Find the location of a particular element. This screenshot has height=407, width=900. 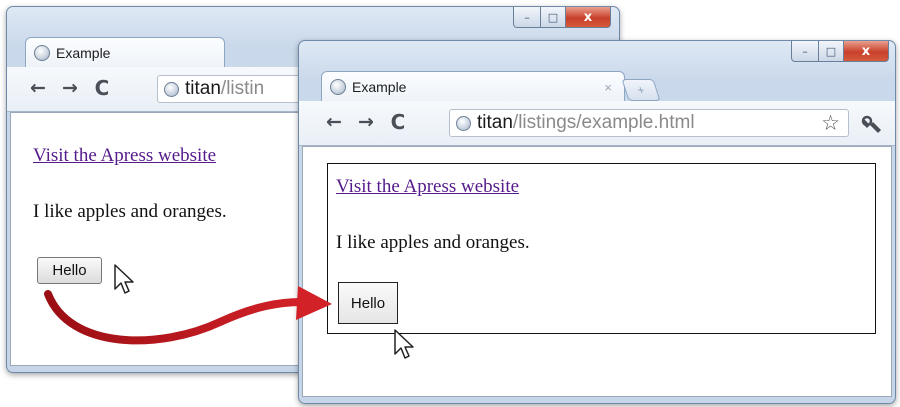

tab-example: Example is located at coordinates (125, 52).